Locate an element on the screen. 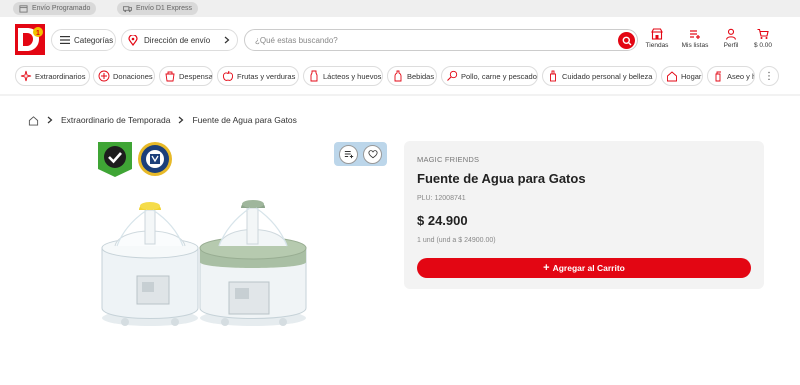 The image size is (800, 385). plus-icon: + is located at coordinates (546, 268).